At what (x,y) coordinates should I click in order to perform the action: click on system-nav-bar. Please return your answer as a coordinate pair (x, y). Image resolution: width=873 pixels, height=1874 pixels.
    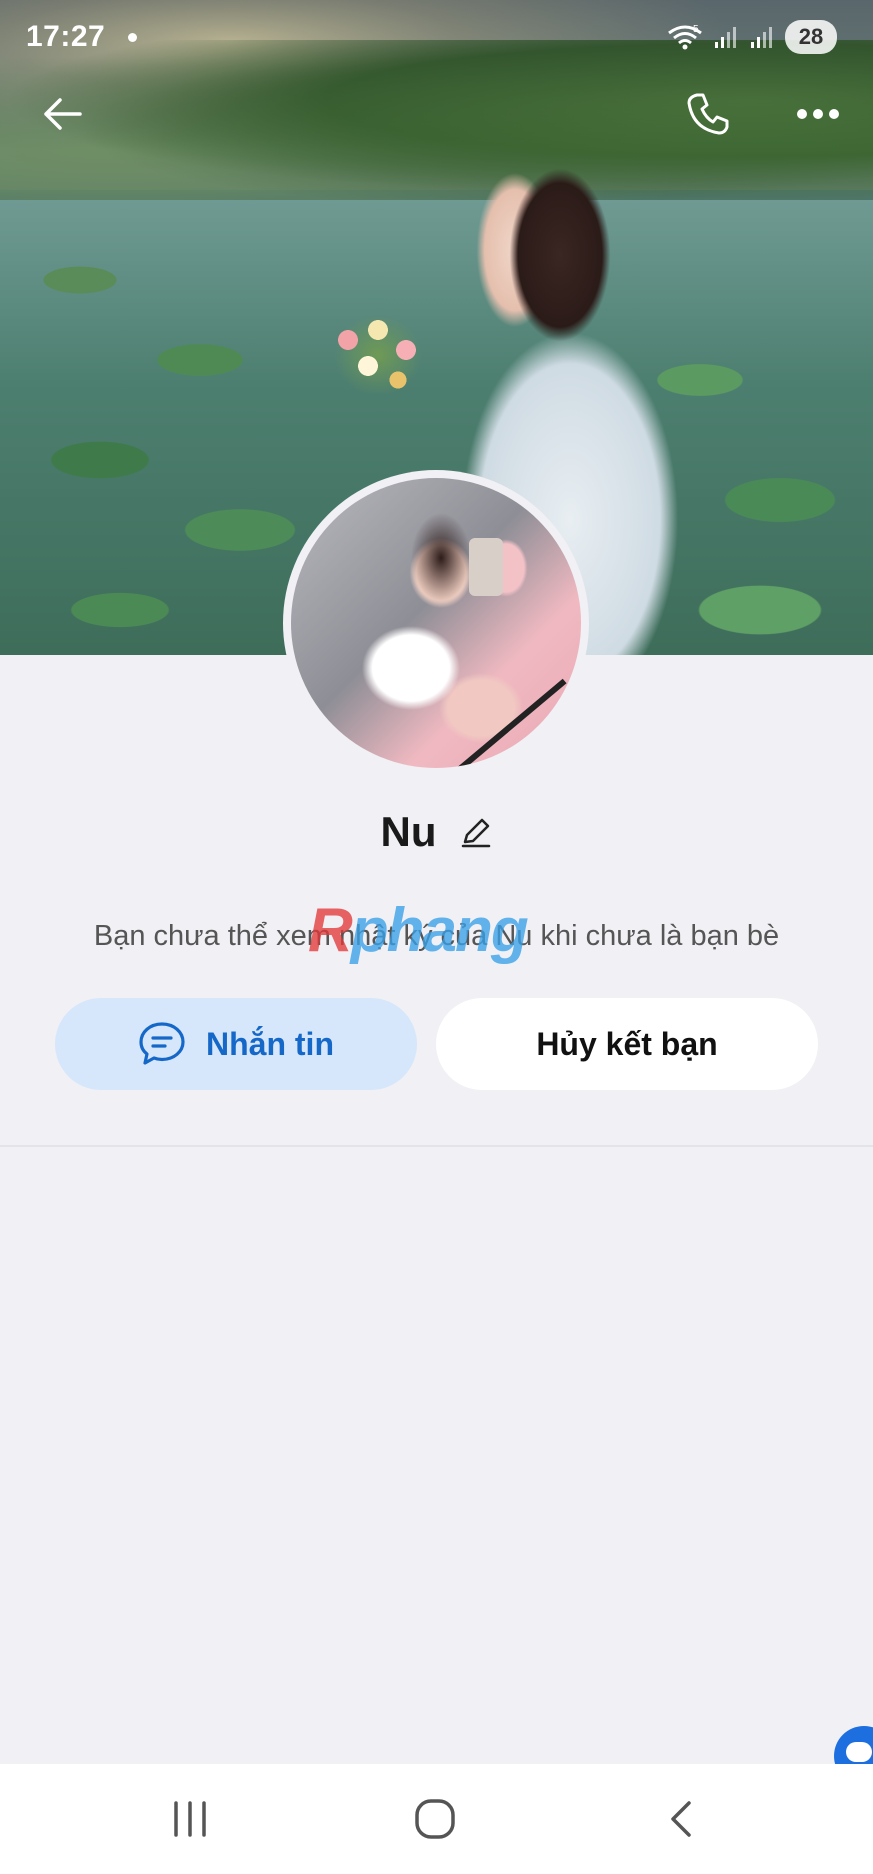
    Looking at the image, I should click on (436, 1819).